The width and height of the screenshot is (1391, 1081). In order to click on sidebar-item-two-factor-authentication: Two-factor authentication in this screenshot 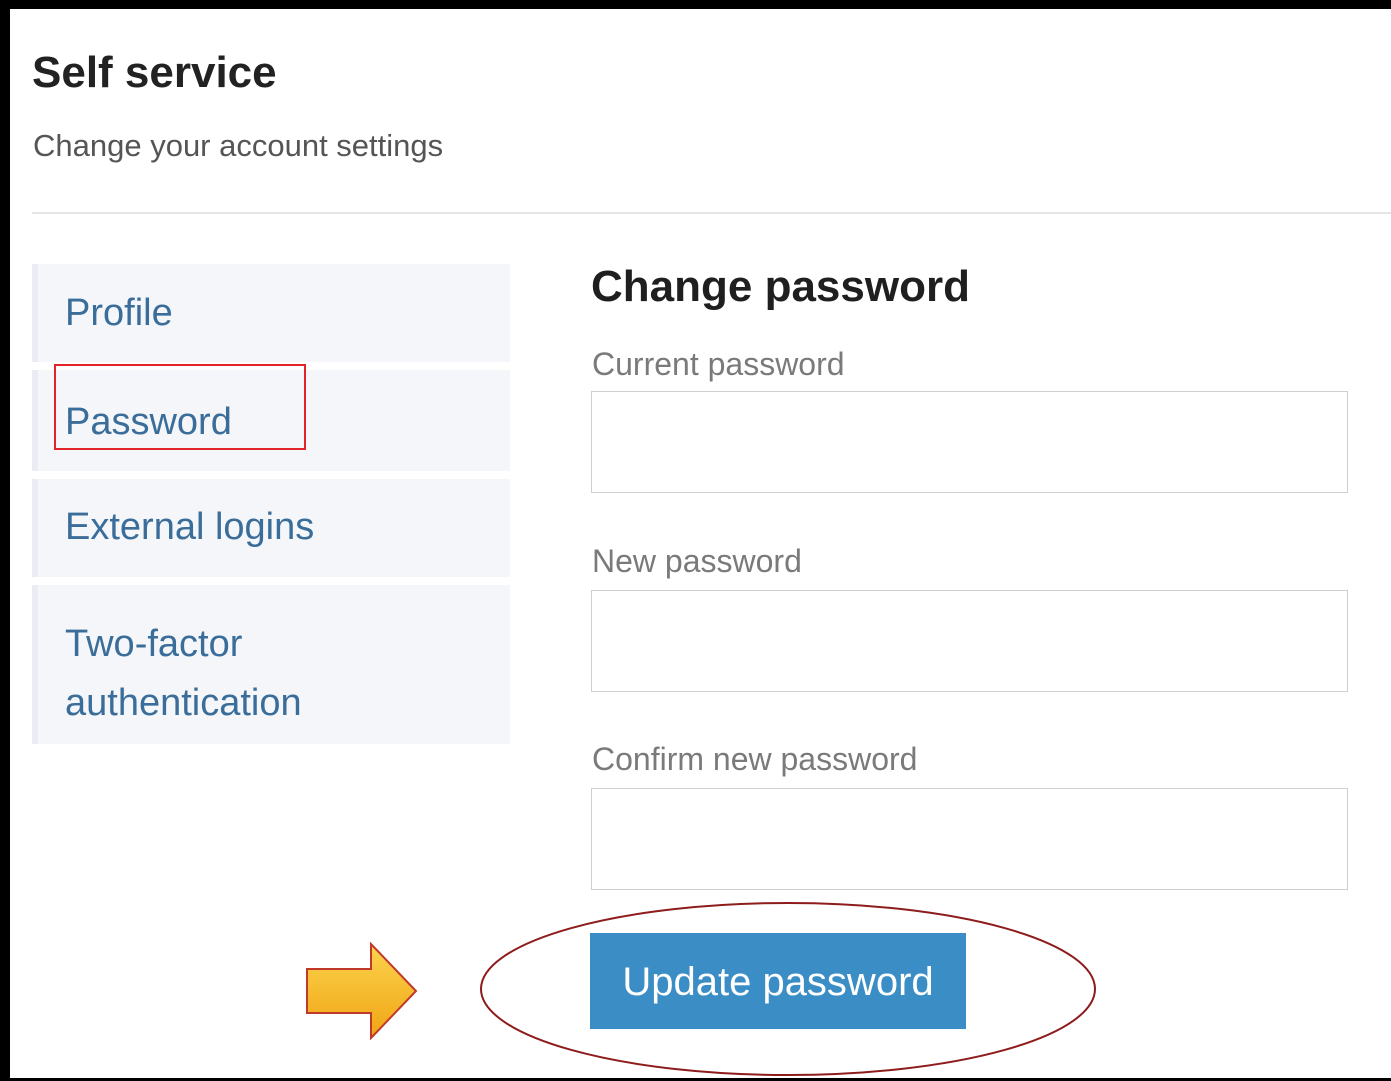, I will do `click(271, 664)`.